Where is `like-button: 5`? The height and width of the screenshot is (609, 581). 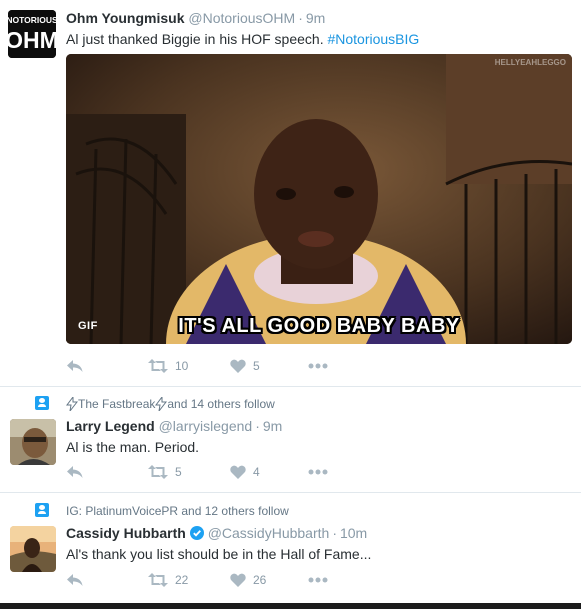 like-button: 5 is located at coordinates (269, 366).